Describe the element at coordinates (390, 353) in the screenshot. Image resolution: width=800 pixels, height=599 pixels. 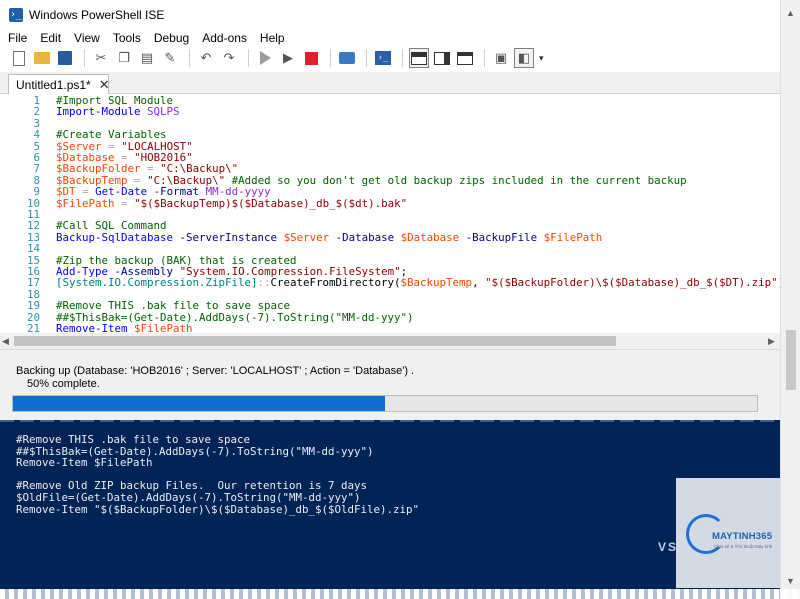
I see `pane-splitter` at that location.